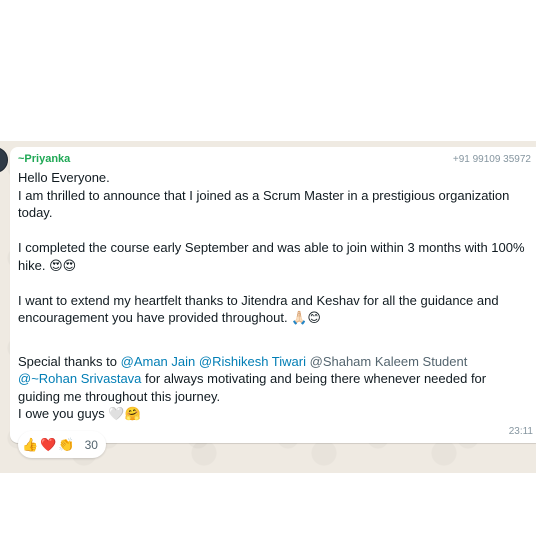 This screenshot has height=534, width=536. I want to click on pray-smile-emoji: 🙏🏻😊, so click(306, 317).